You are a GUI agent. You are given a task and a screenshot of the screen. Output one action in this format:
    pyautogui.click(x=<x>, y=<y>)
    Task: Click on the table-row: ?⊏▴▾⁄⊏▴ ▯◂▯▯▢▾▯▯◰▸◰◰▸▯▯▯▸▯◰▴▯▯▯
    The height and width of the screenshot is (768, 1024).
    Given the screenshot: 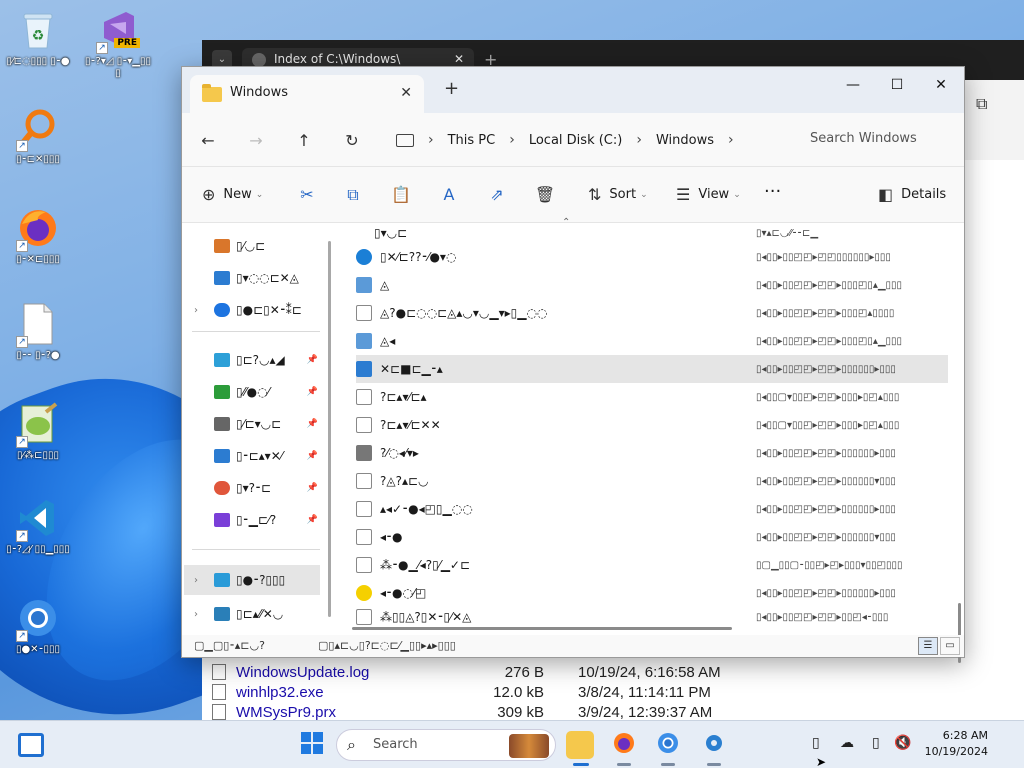 What is the action you would take?
    pyautogui.click(x=652, y=397)
    